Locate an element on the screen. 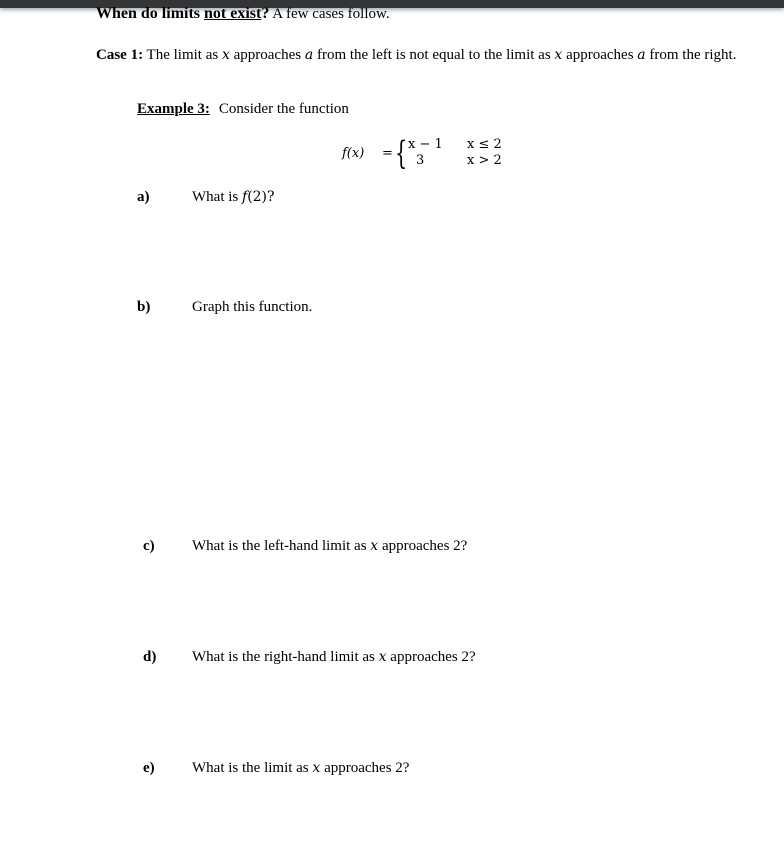  question-e: What is the limit as x approaches 2? is located at coordinates (300, 768).